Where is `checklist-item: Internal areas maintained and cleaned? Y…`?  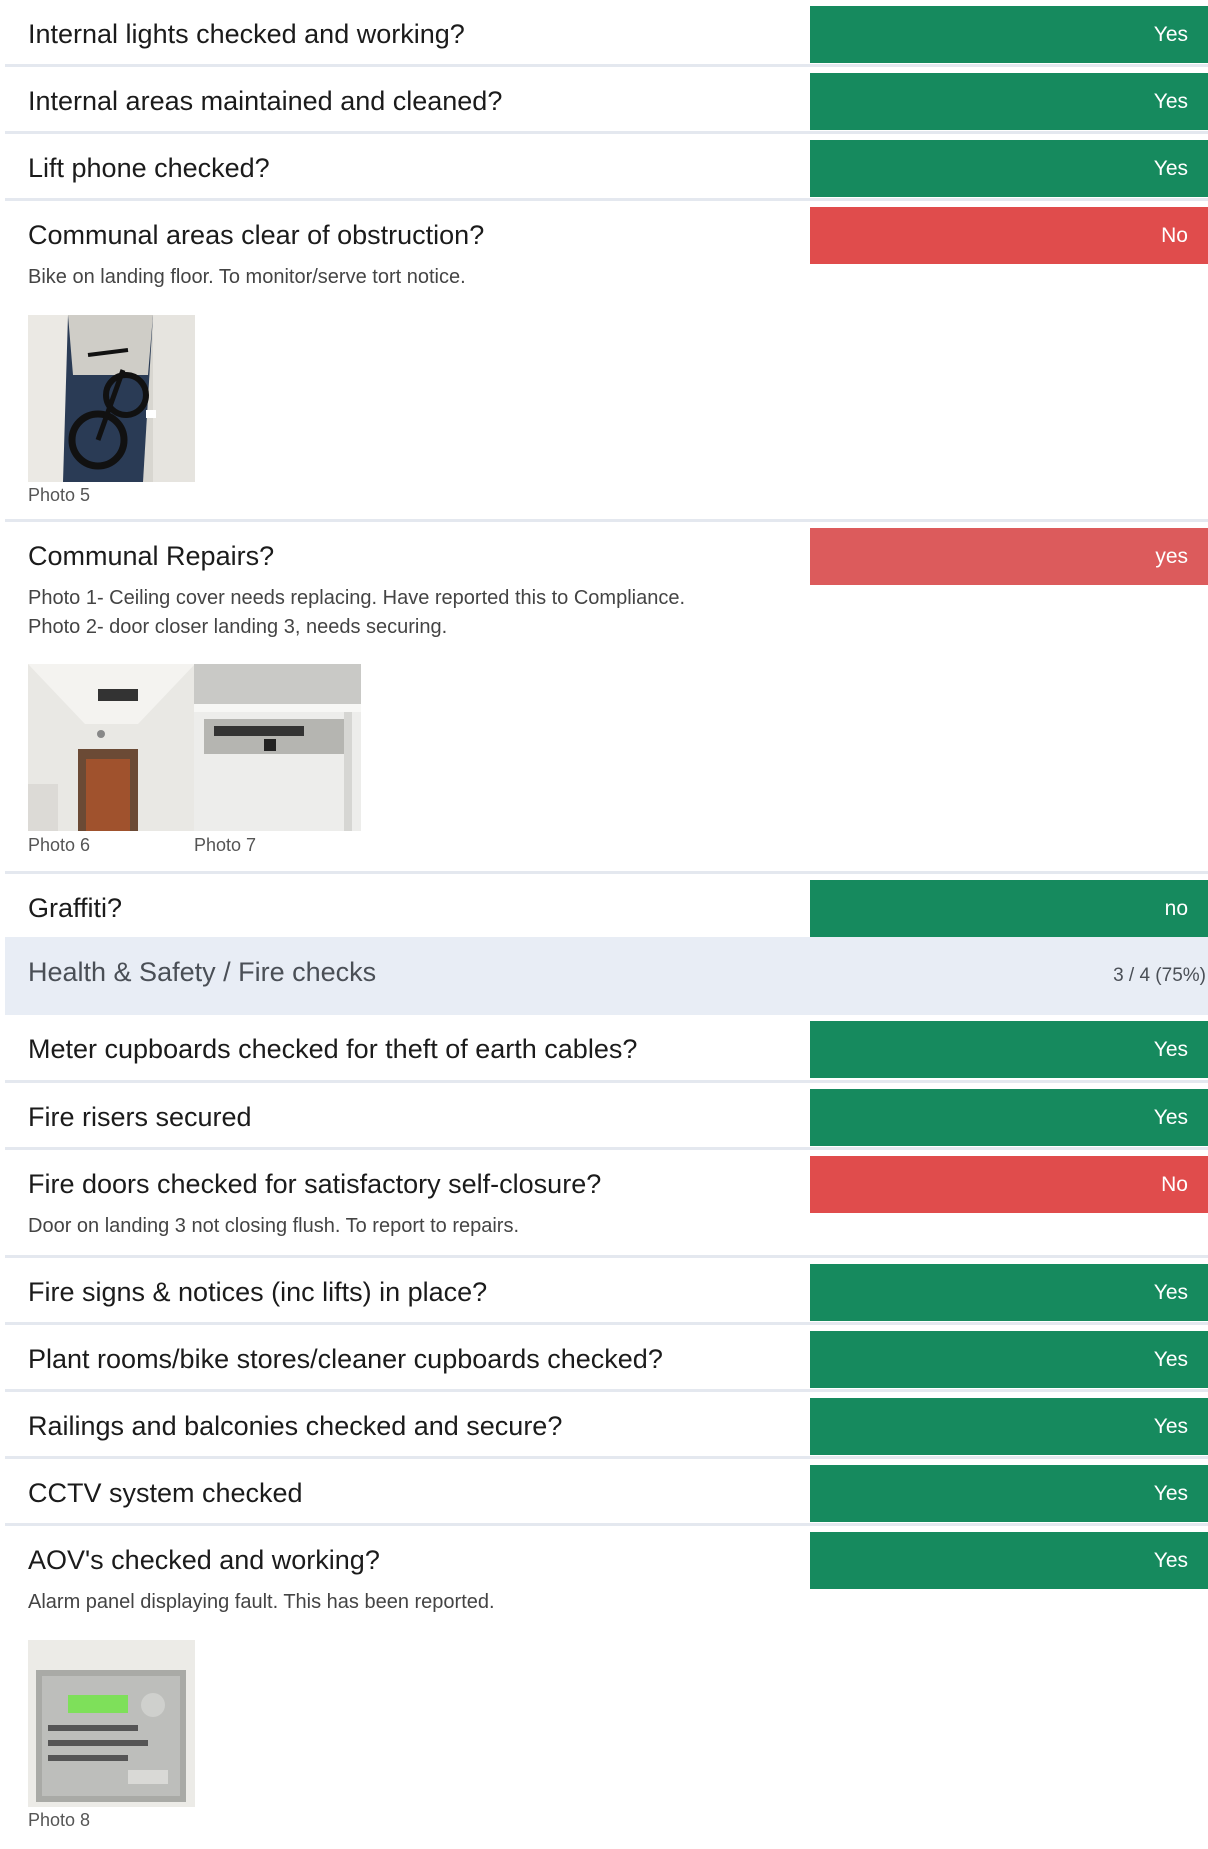
checklist-item: Internal areas maintained and cleaned? Y… is located at coordinates (606, 100).